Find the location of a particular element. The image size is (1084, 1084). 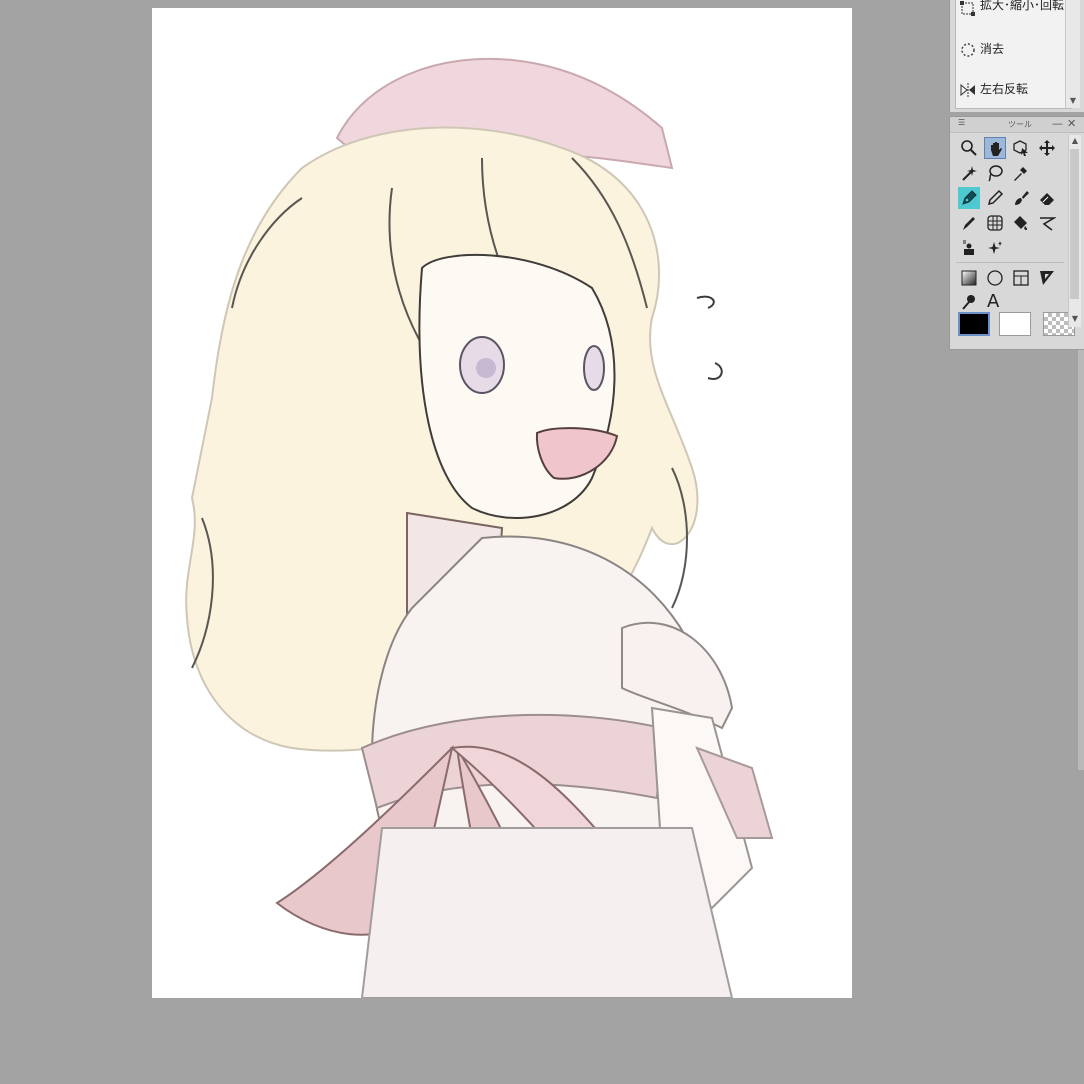

tool-lasso is located at coordinates (995, 173).